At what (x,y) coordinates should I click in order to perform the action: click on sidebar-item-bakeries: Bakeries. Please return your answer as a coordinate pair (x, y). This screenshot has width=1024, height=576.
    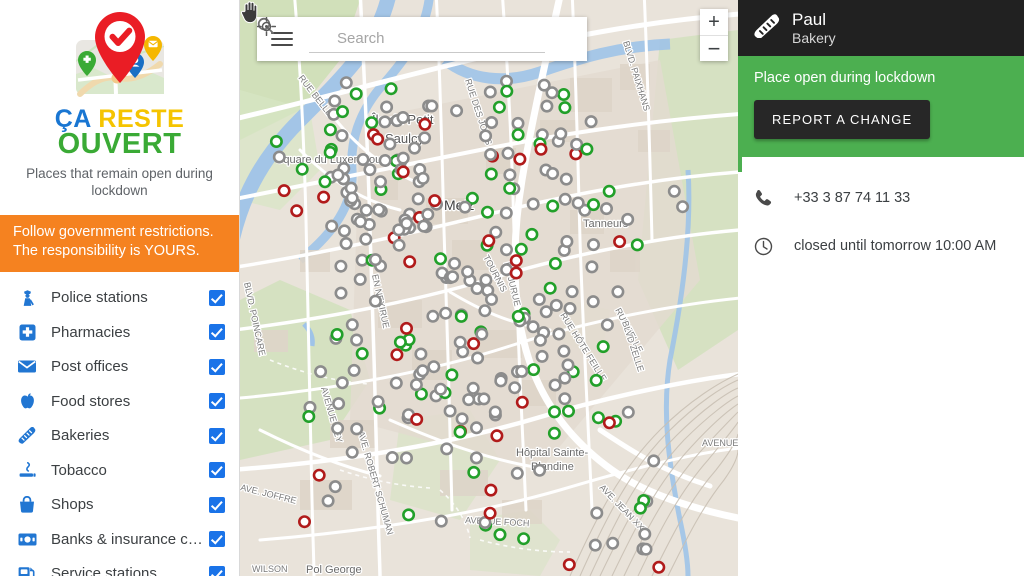
    Looking at the image, I should click on (119, 436).